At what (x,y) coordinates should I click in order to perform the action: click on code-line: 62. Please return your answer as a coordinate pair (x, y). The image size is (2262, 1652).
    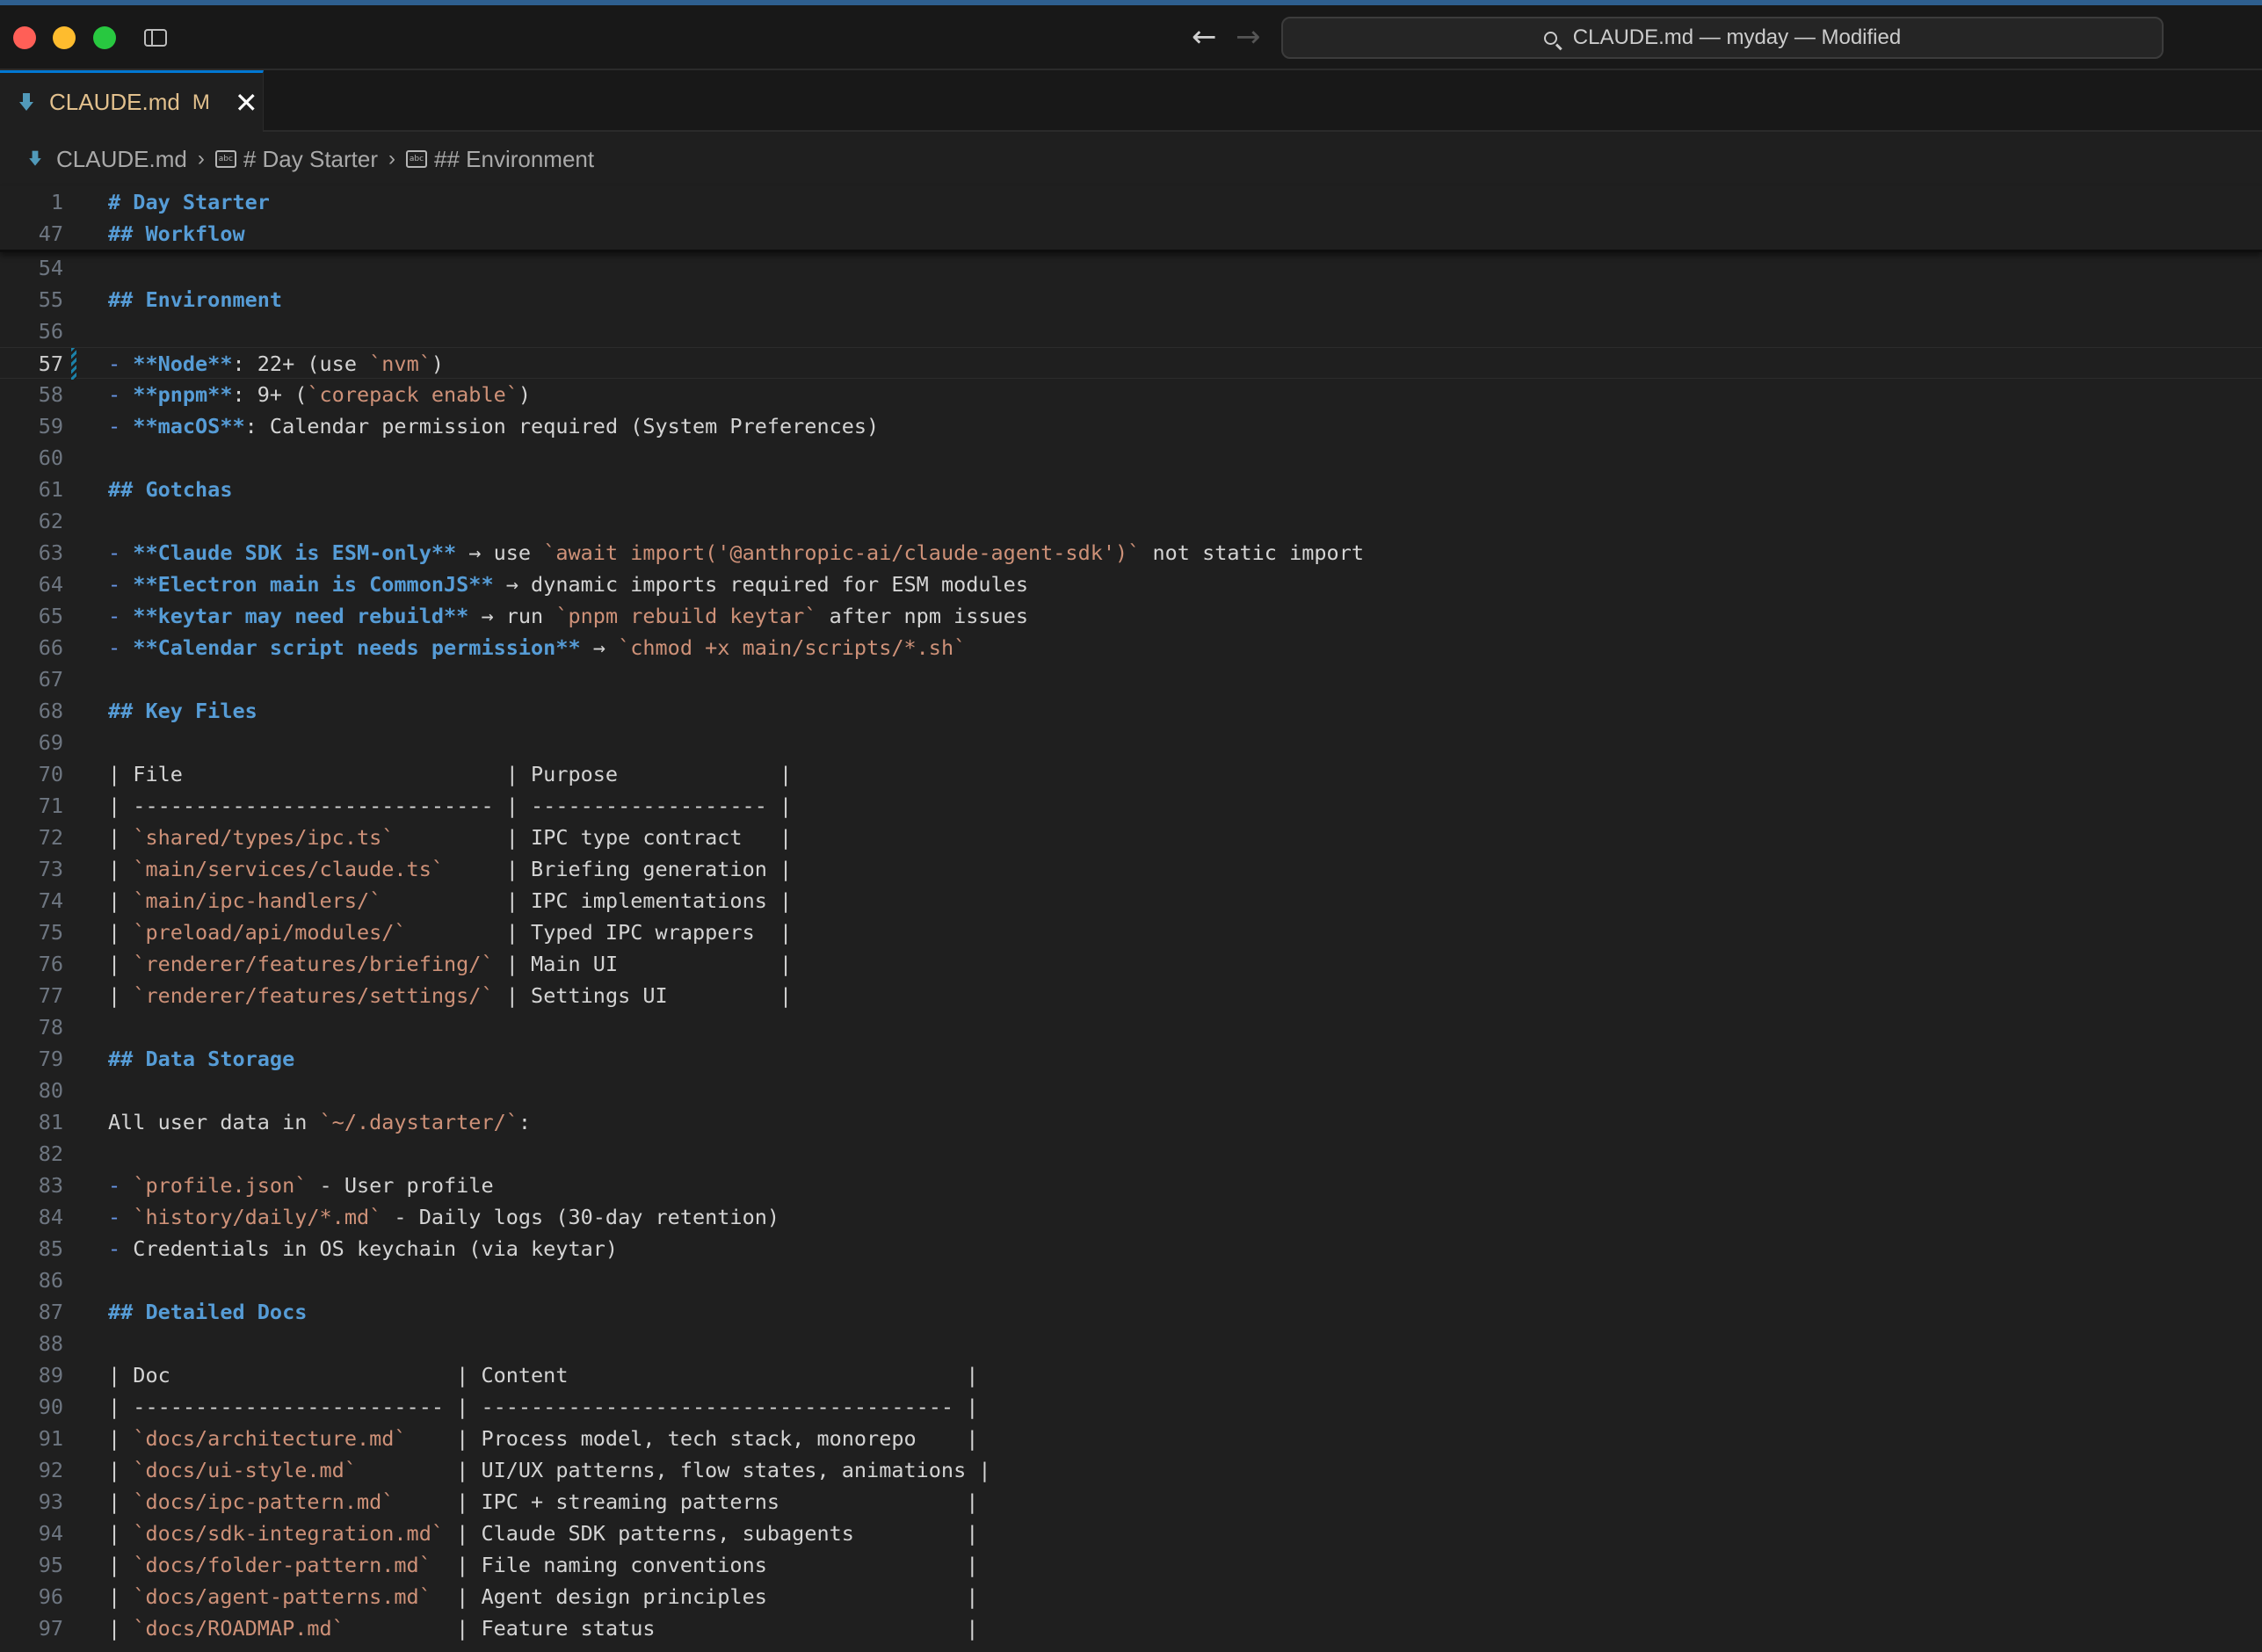
    Looking at the image, I should click on (1131, 521).